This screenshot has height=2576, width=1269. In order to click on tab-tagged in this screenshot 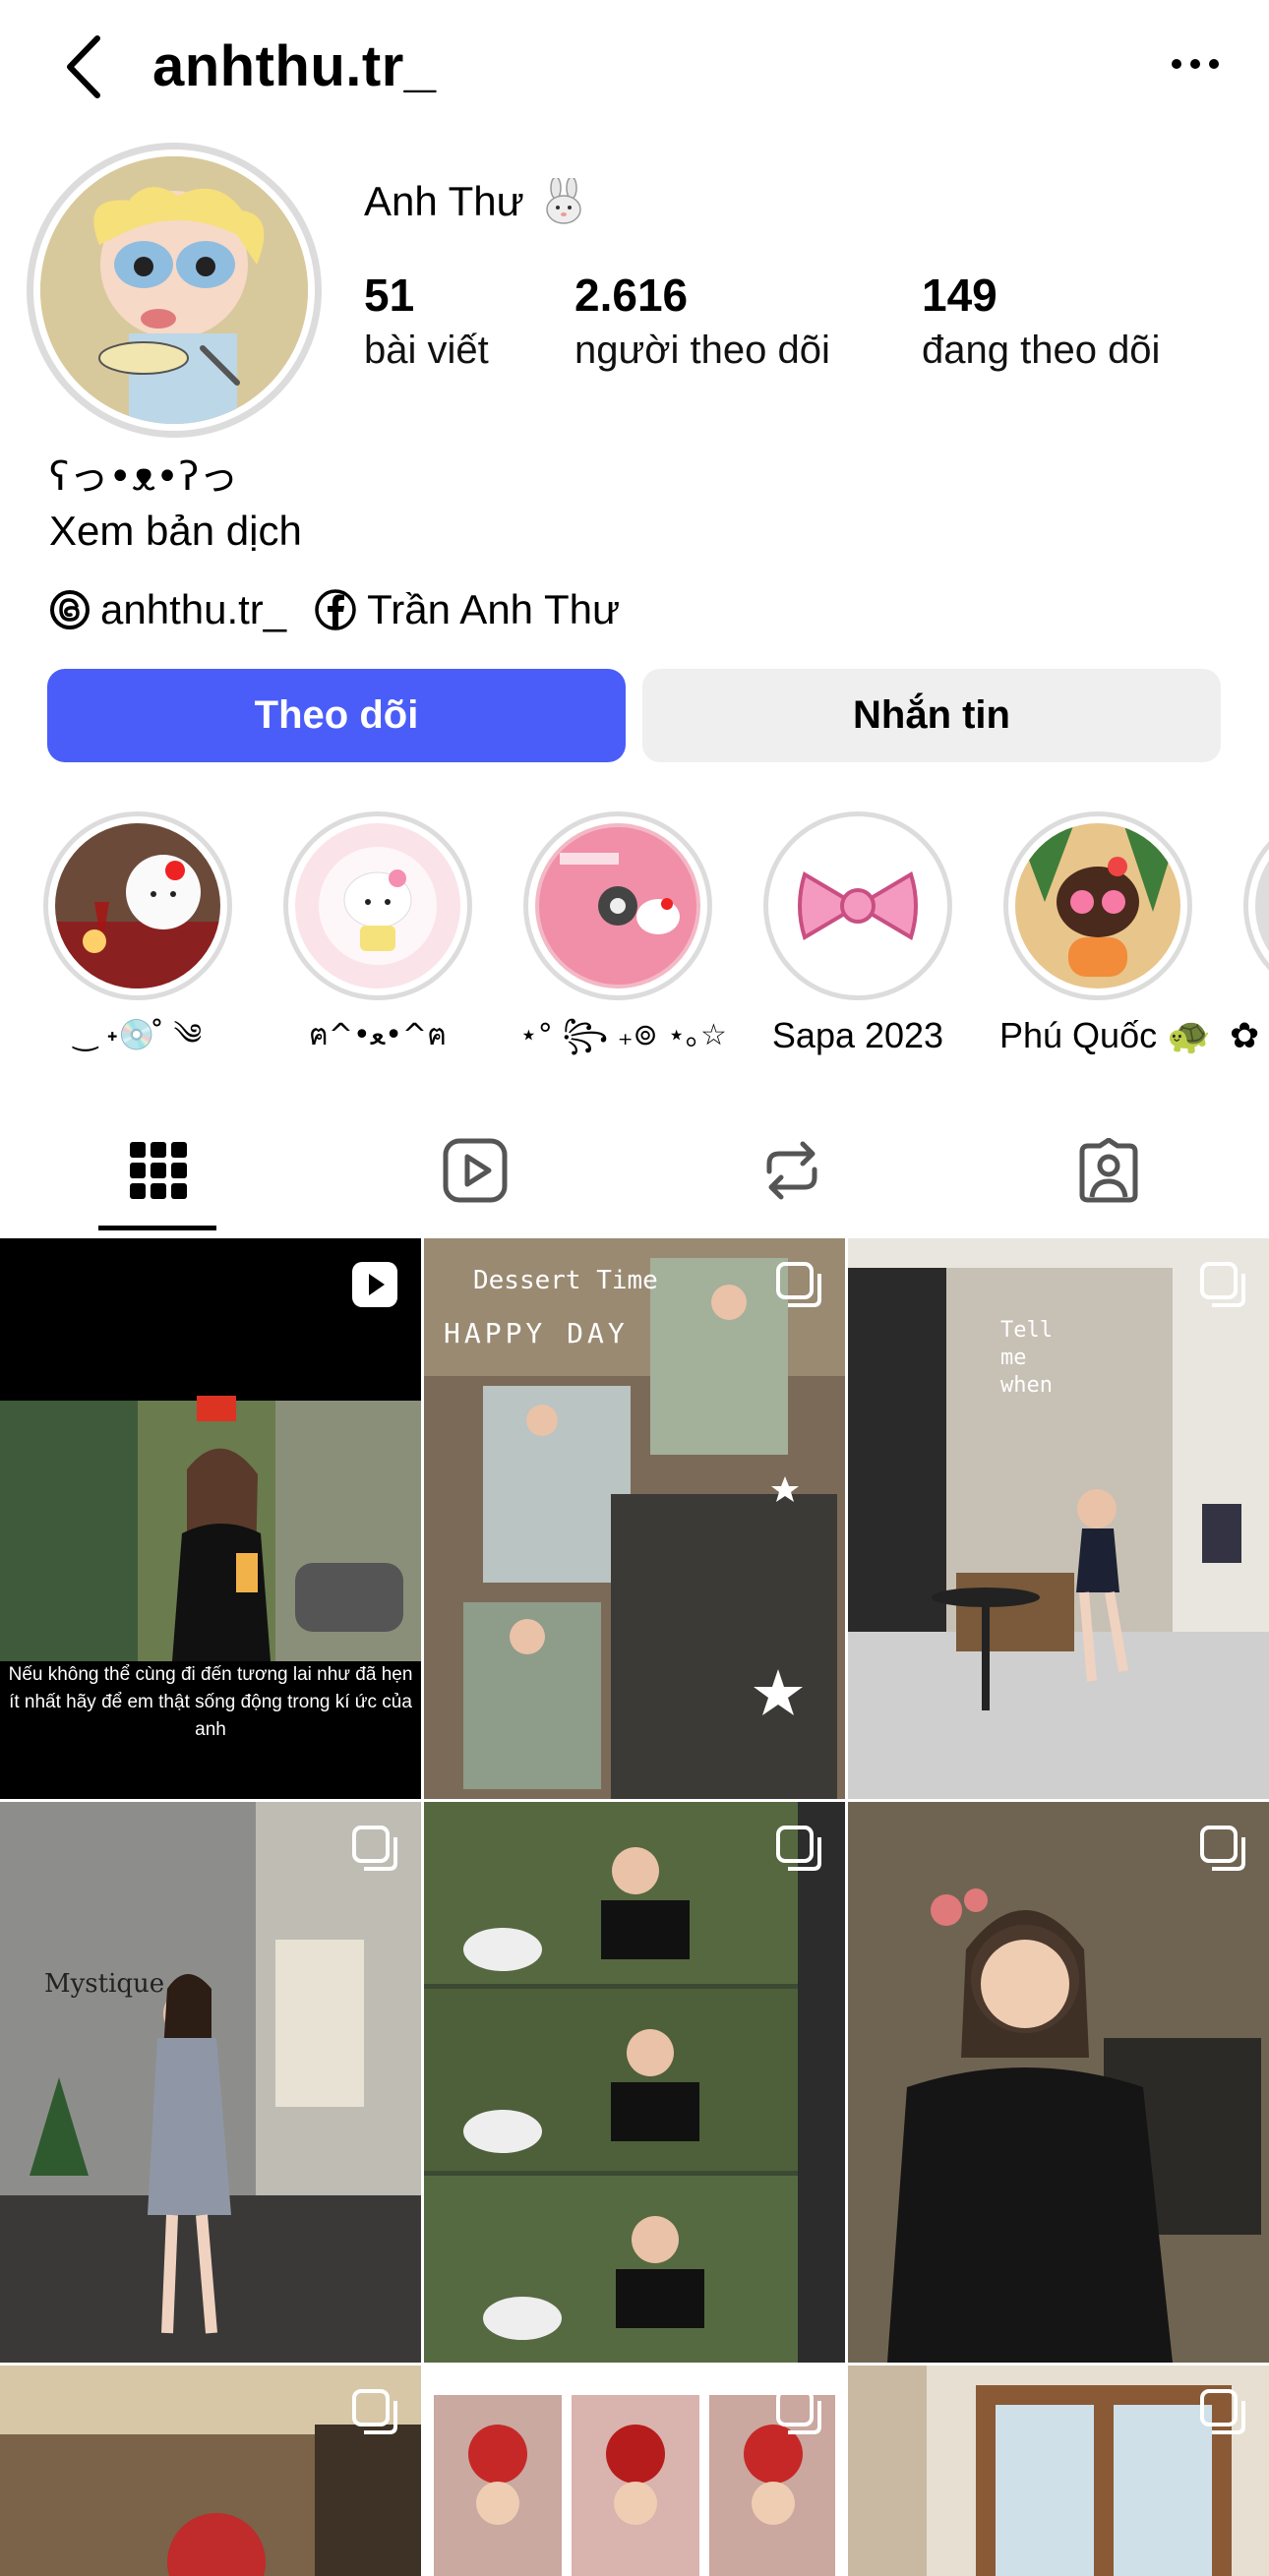, I will do `click(1108, 1170)`.